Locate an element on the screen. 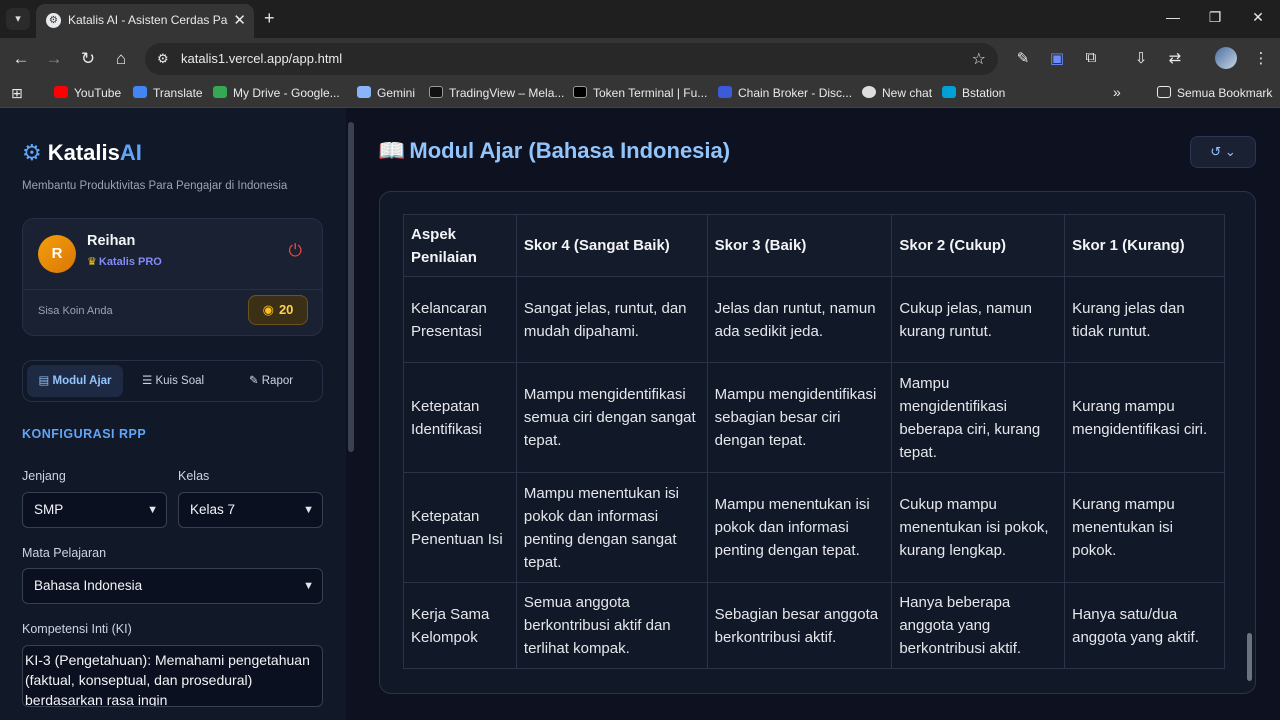 This screenshot has width=1280, height=720. pen-extension-icon: ✎ is located at coordinates (1023, 58).